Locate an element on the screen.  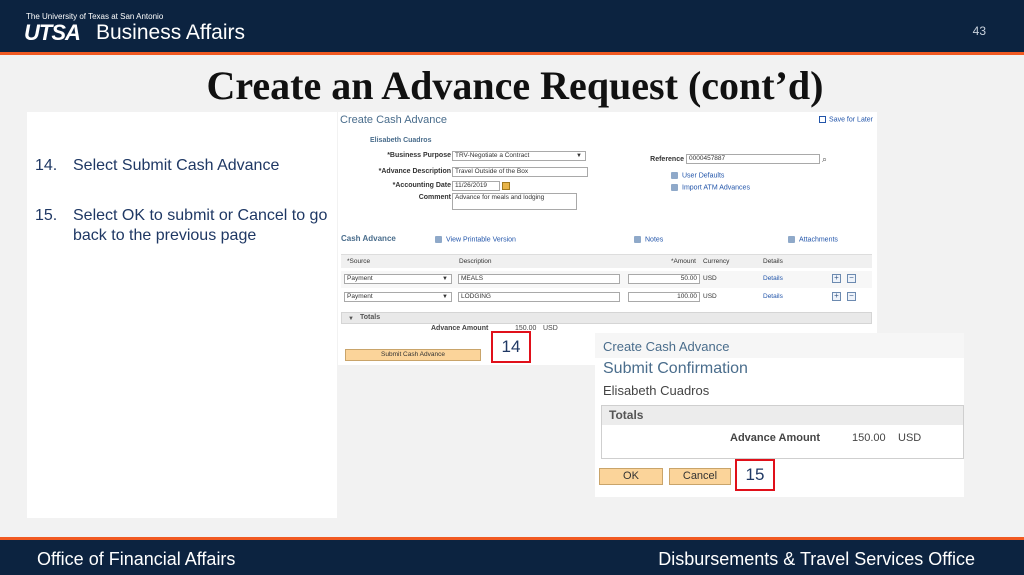
search-icon: ⌕ is located at coordinates (824, 159).